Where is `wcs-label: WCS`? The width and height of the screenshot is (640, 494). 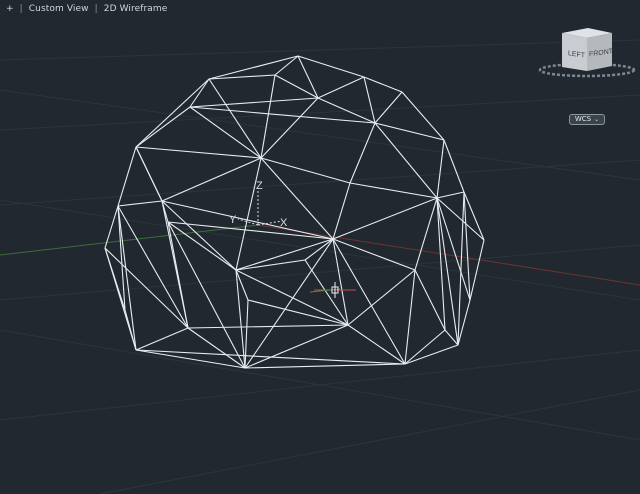 wcs-label: WCS is located at coordinates (583, 119).